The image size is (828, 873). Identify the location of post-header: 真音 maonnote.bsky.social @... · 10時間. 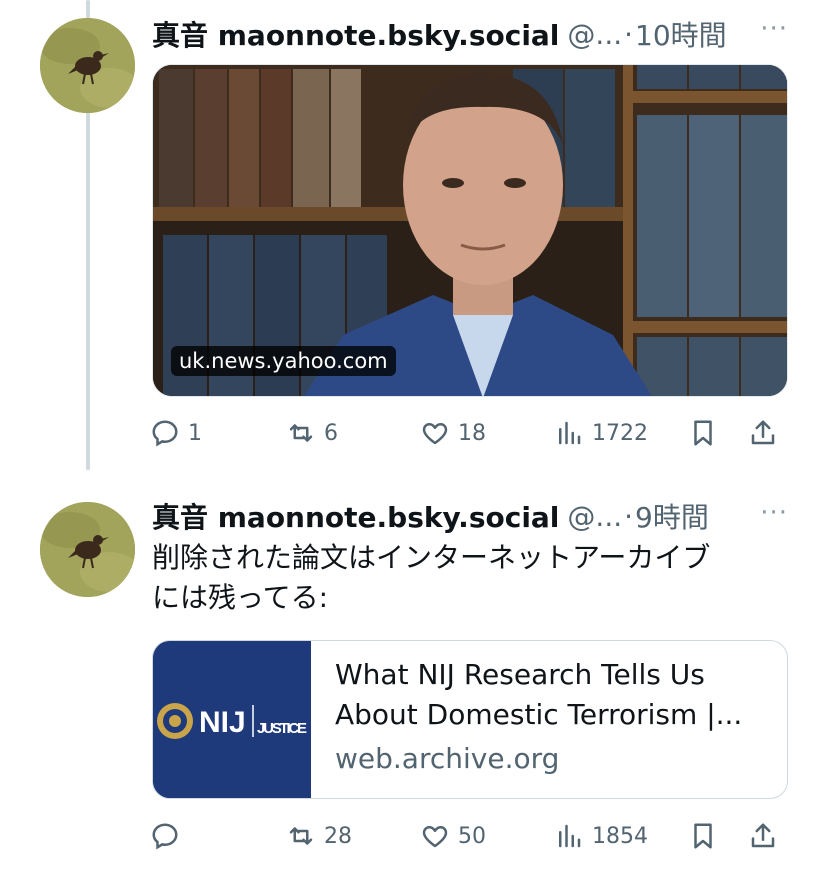
(439, 34).